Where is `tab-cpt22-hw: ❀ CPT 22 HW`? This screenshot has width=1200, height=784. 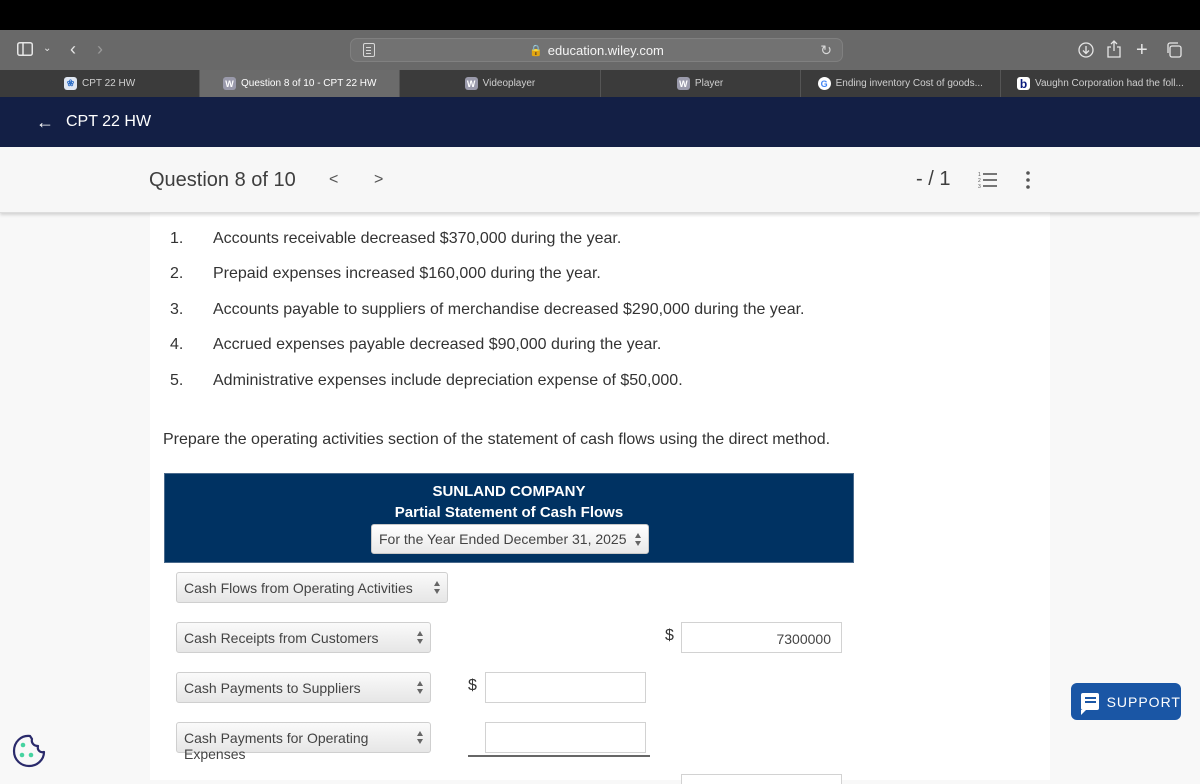 tab-cpt22-hw: ❀ CPT 22 HW is located at coordinates (99, 83).